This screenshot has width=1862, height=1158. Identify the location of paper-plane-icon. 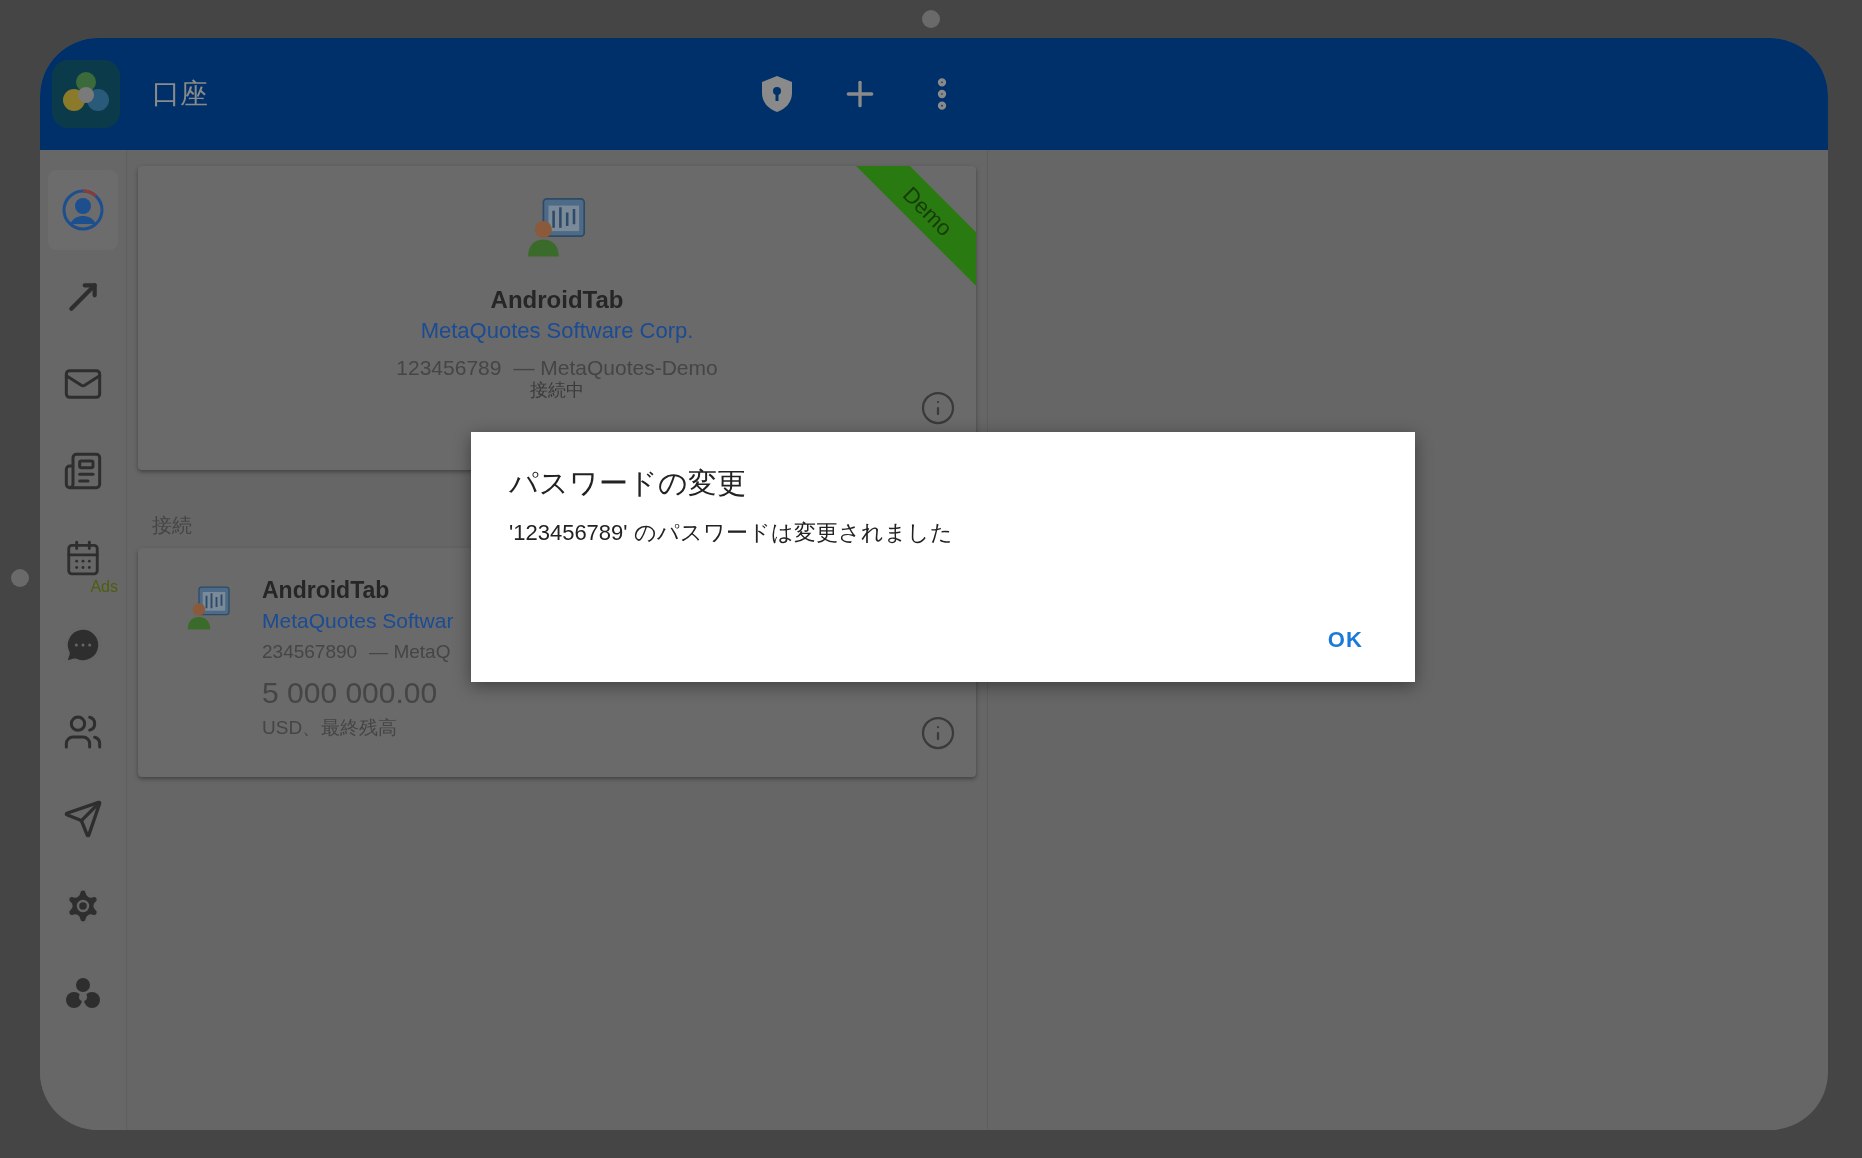
(83, 818).